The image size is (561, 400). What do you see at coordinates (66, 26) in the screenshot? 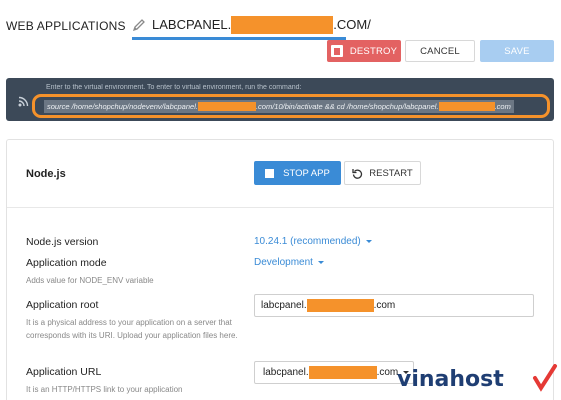
I see `page-title: WEB APPLICATIONS` at bounding box center [66, 26].